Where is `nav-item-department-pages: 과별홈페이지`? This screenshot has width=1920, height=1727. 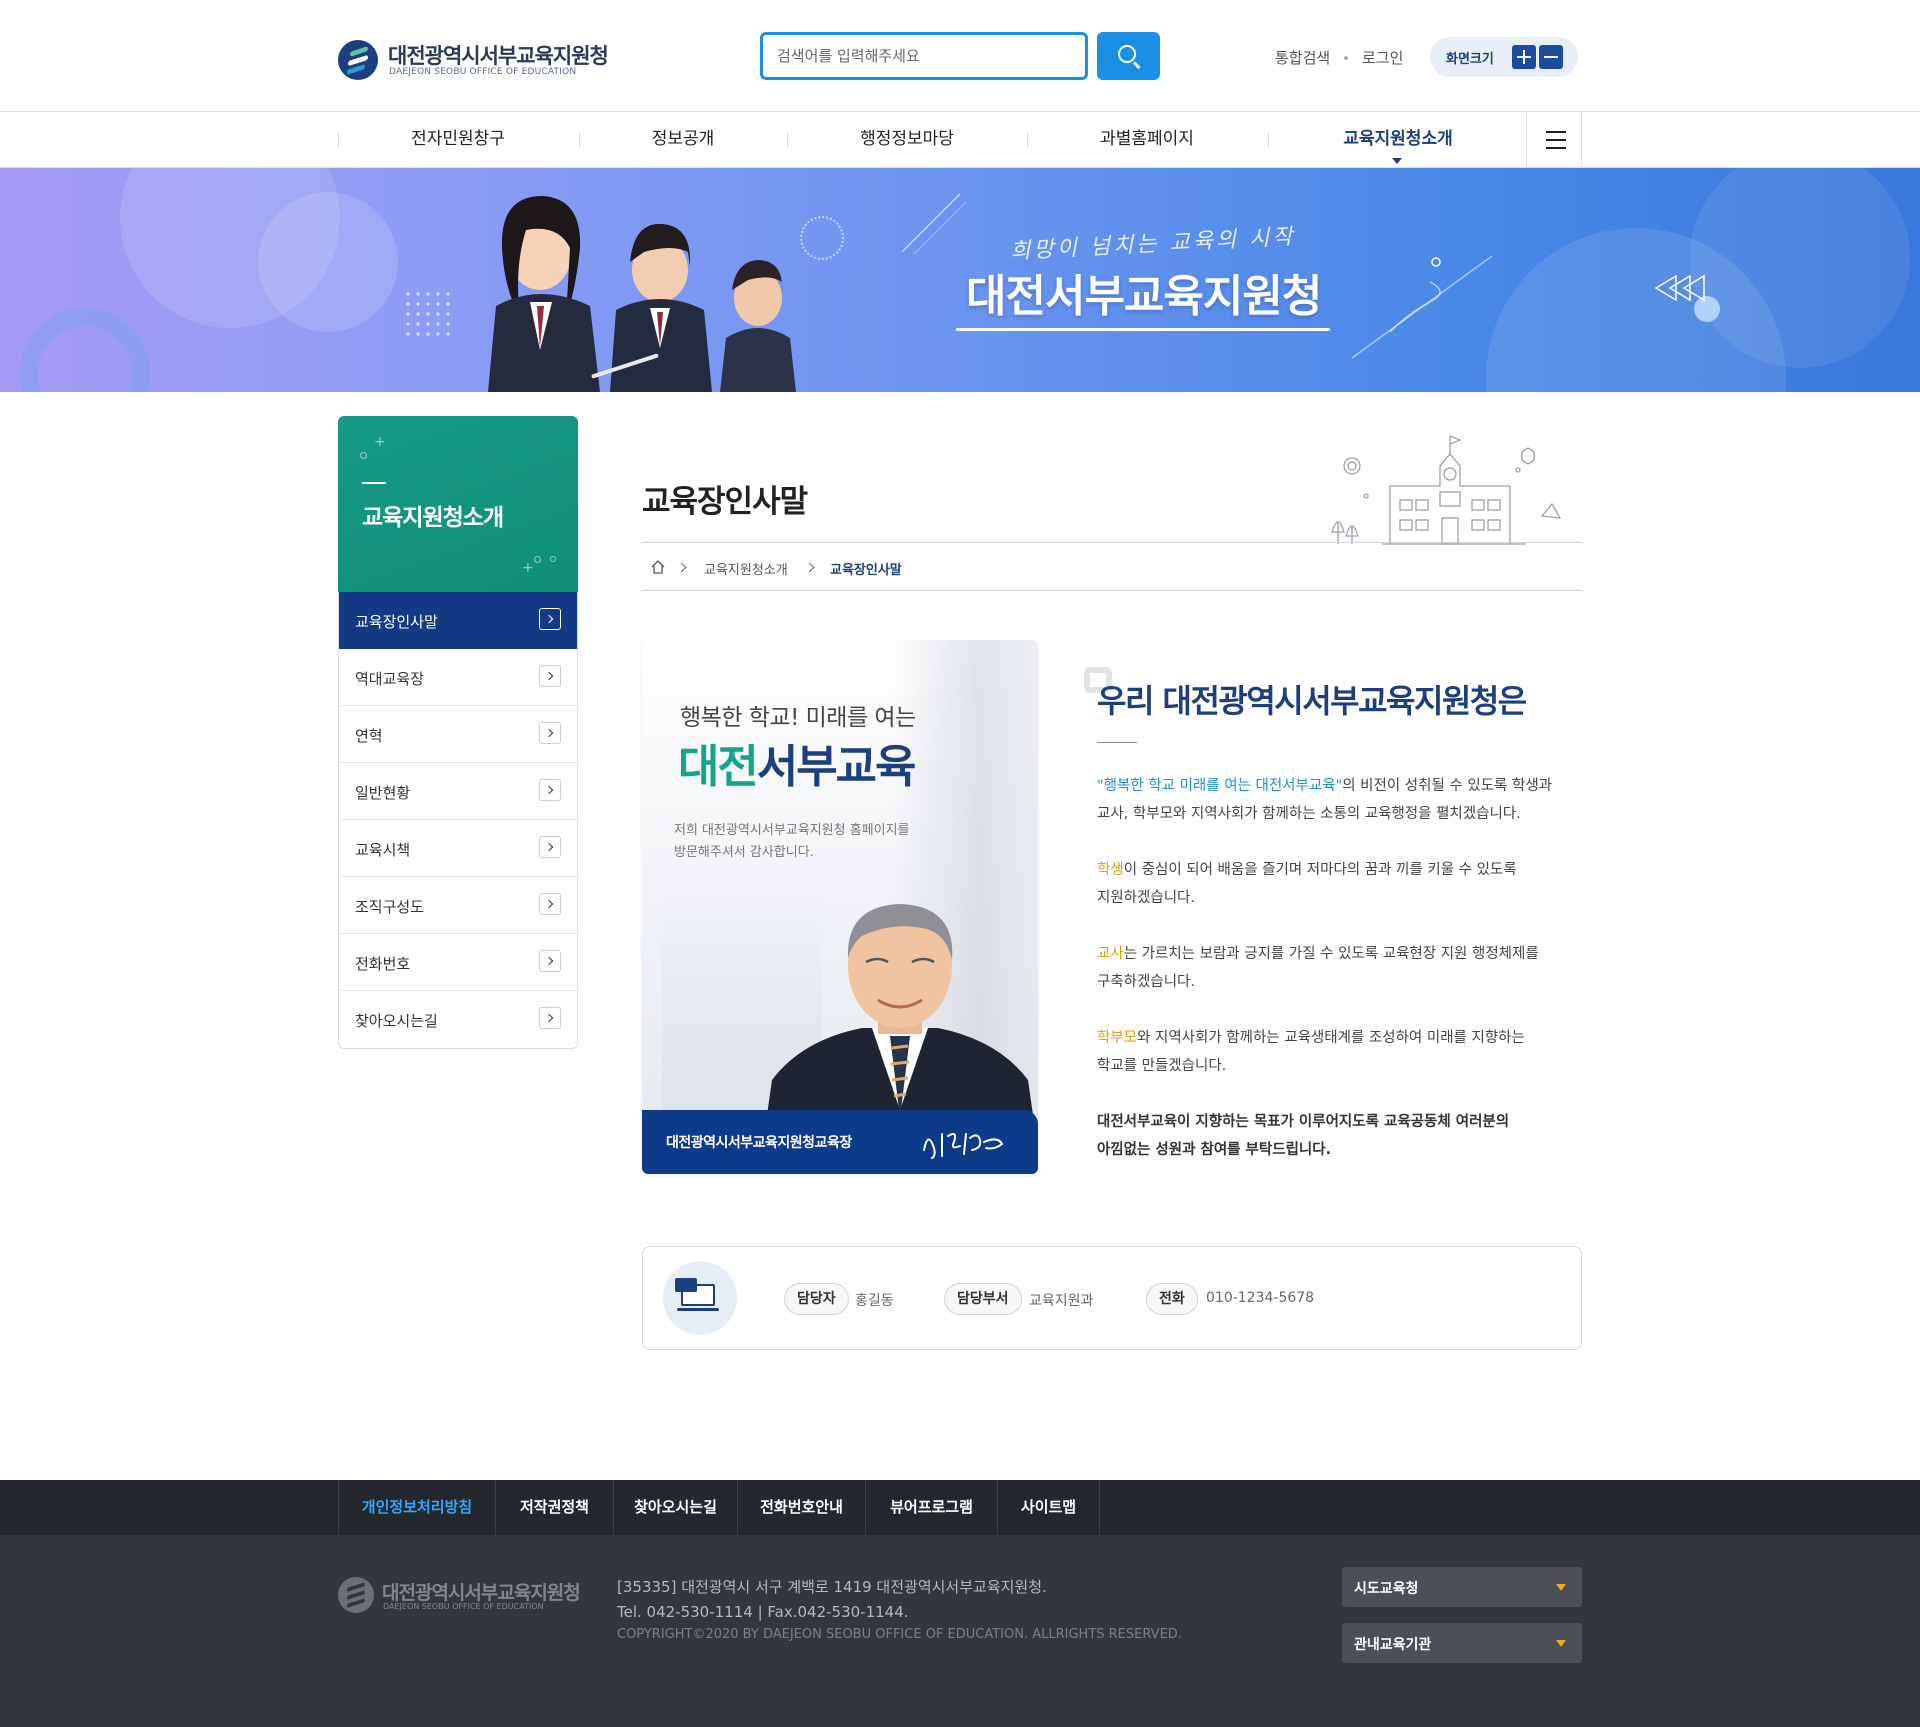 nav-item-department-pages: 과별홈페이지 is located at coordinates (1147, 139).